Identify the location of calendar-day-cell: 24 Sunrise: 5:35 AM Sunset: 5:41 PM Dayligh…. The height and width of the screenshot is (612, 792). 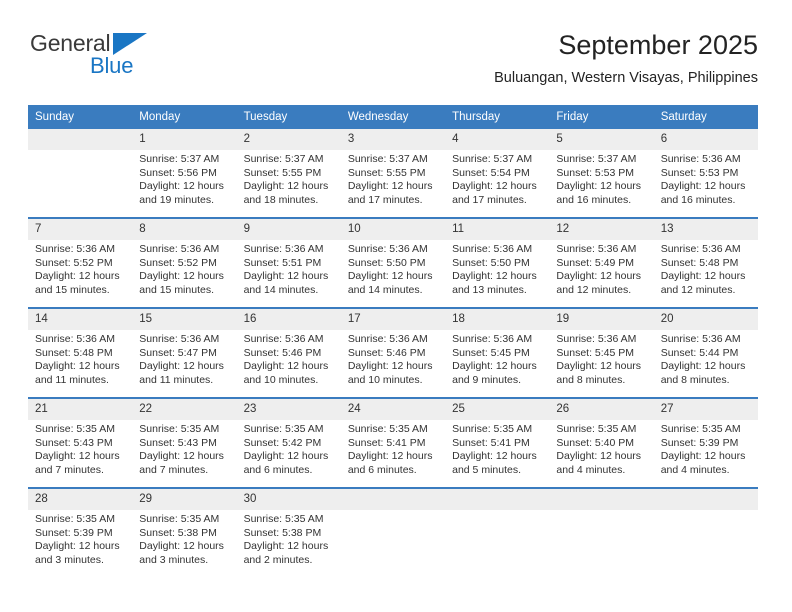
(393, 442).